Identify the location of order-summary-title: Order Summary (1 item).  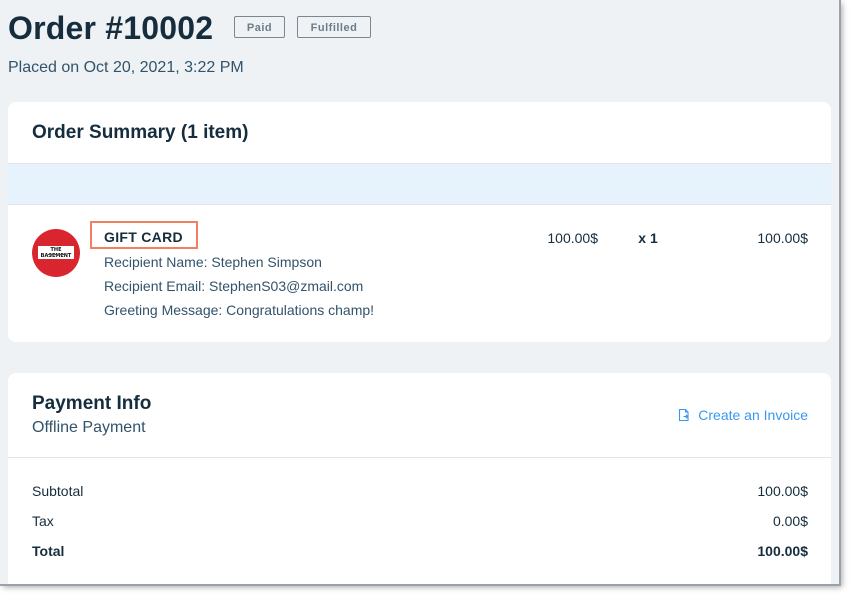
(140, 132).